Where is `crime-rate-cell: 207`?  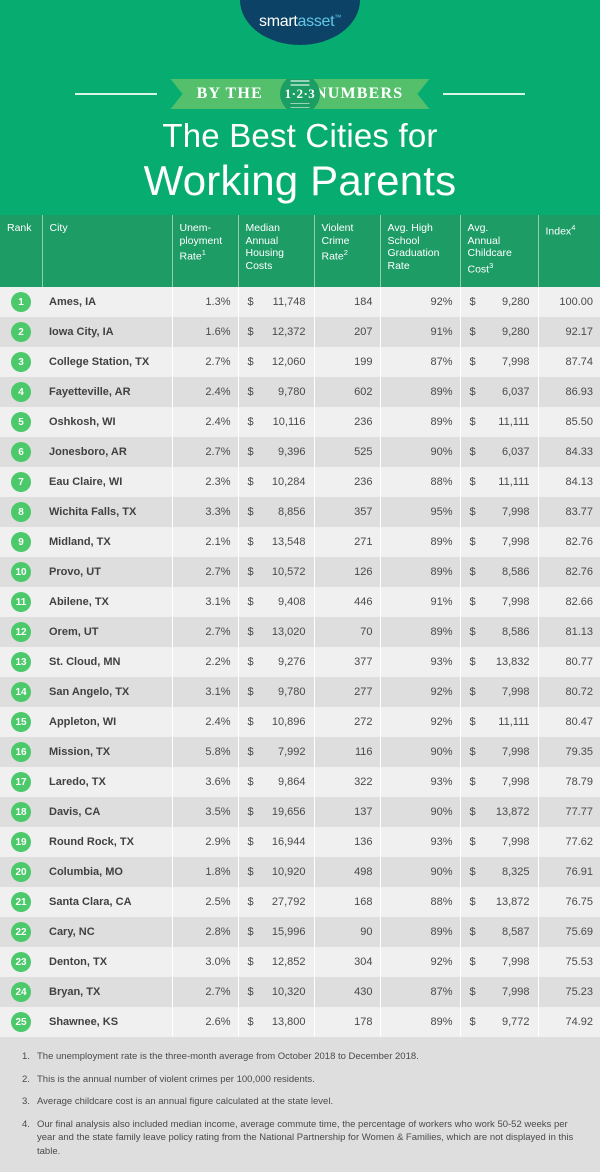
crime-rate-cell: 207 is located at coordinates (347, 332).